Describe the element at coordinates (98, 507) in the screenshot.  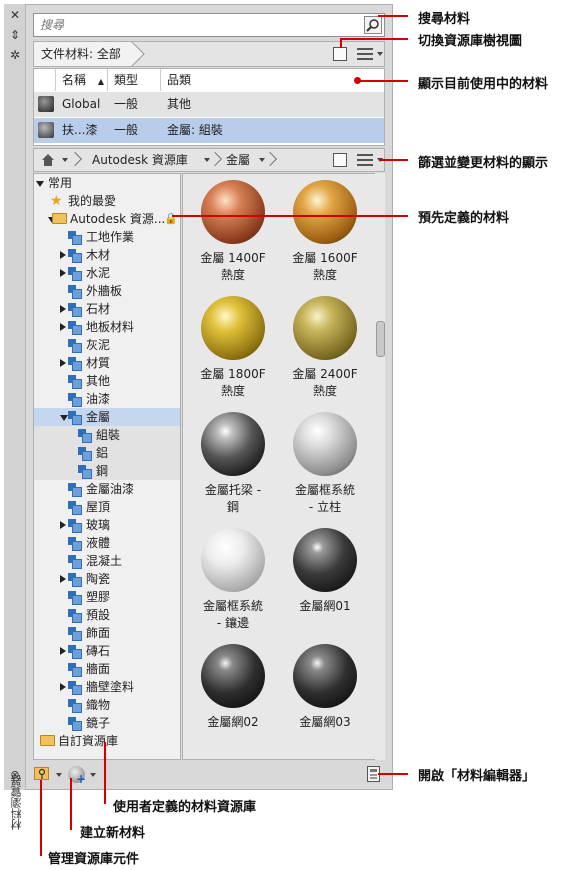
I see `tree-item-label: 屋頂` at that location.